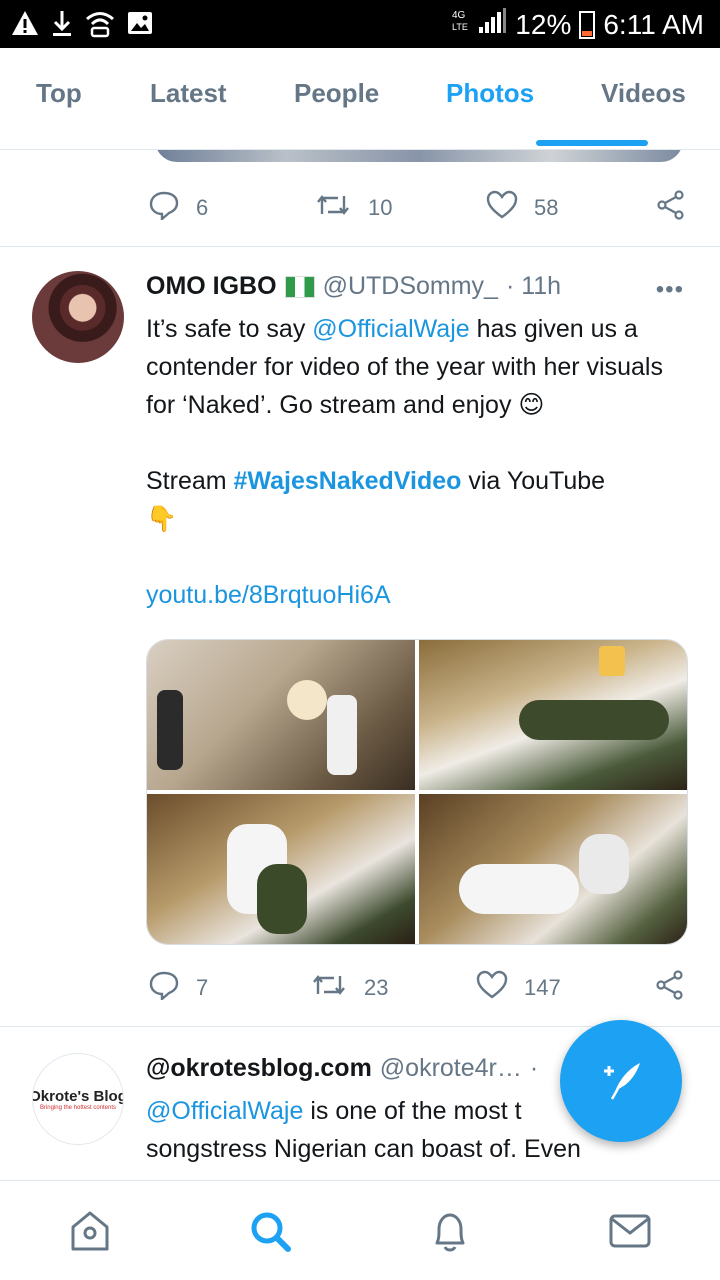 This screenshot has height=1280, width=720. Describe the element at coordinates (533, 481) in the screenshot. I see `stream-suffix: via YouTube` at that location.